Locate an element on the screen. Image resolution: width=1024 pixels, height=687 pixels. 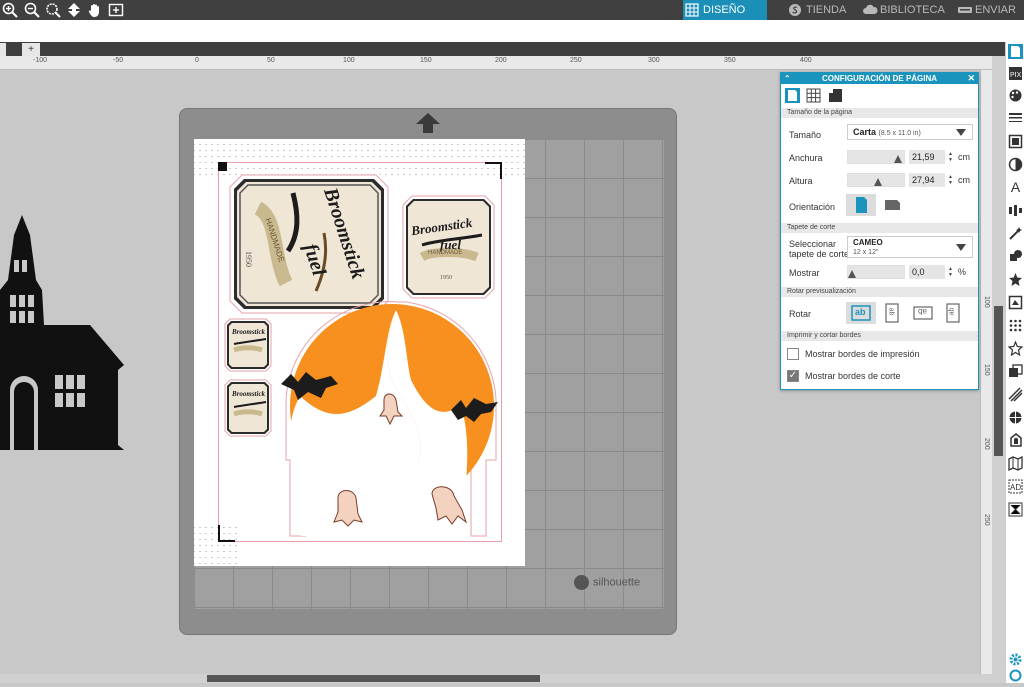
vertical-scrollbar is located at coordinates (998, 365).